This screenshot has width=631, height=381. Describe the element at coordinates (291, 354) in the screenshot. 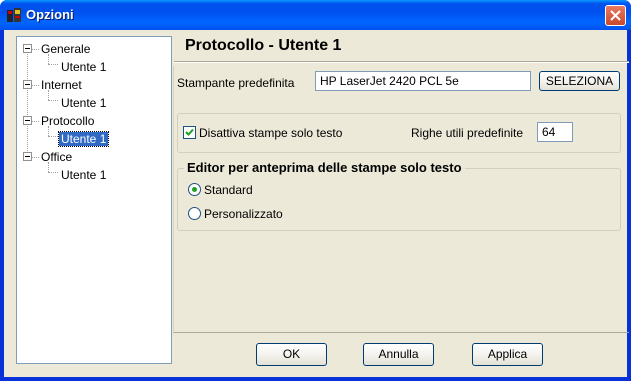

I see `ok-button: OK` at that location.